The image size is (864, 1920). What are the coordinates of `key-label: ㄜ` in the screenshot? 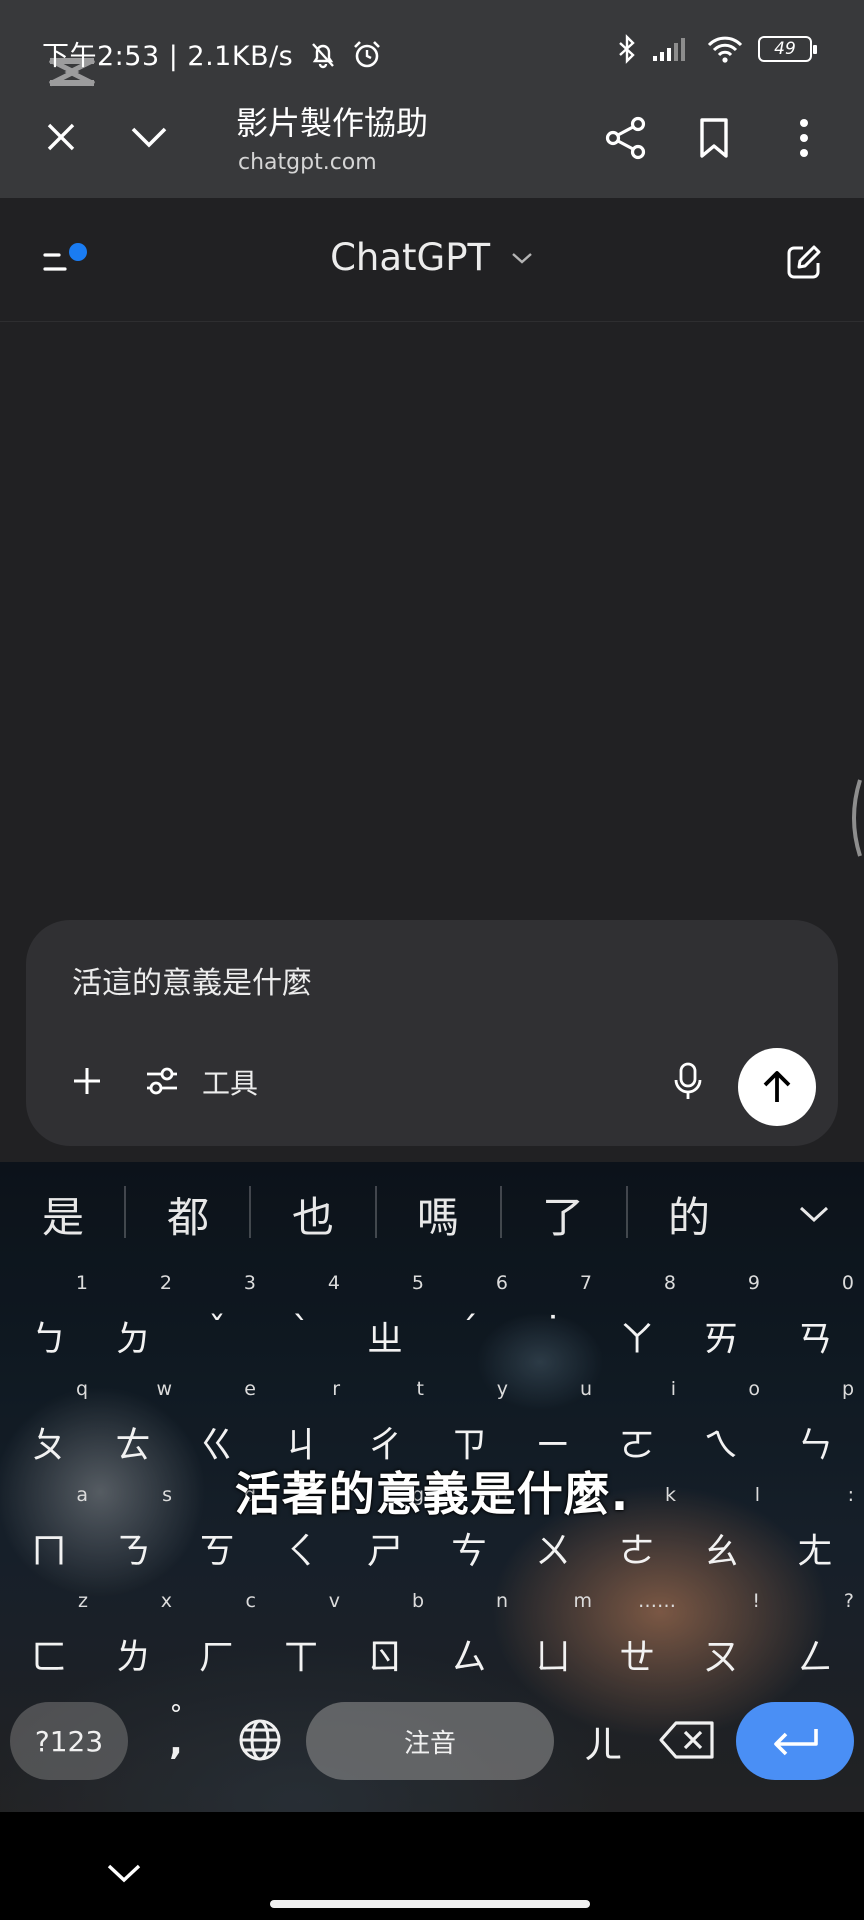 It's located at (636, 1551).